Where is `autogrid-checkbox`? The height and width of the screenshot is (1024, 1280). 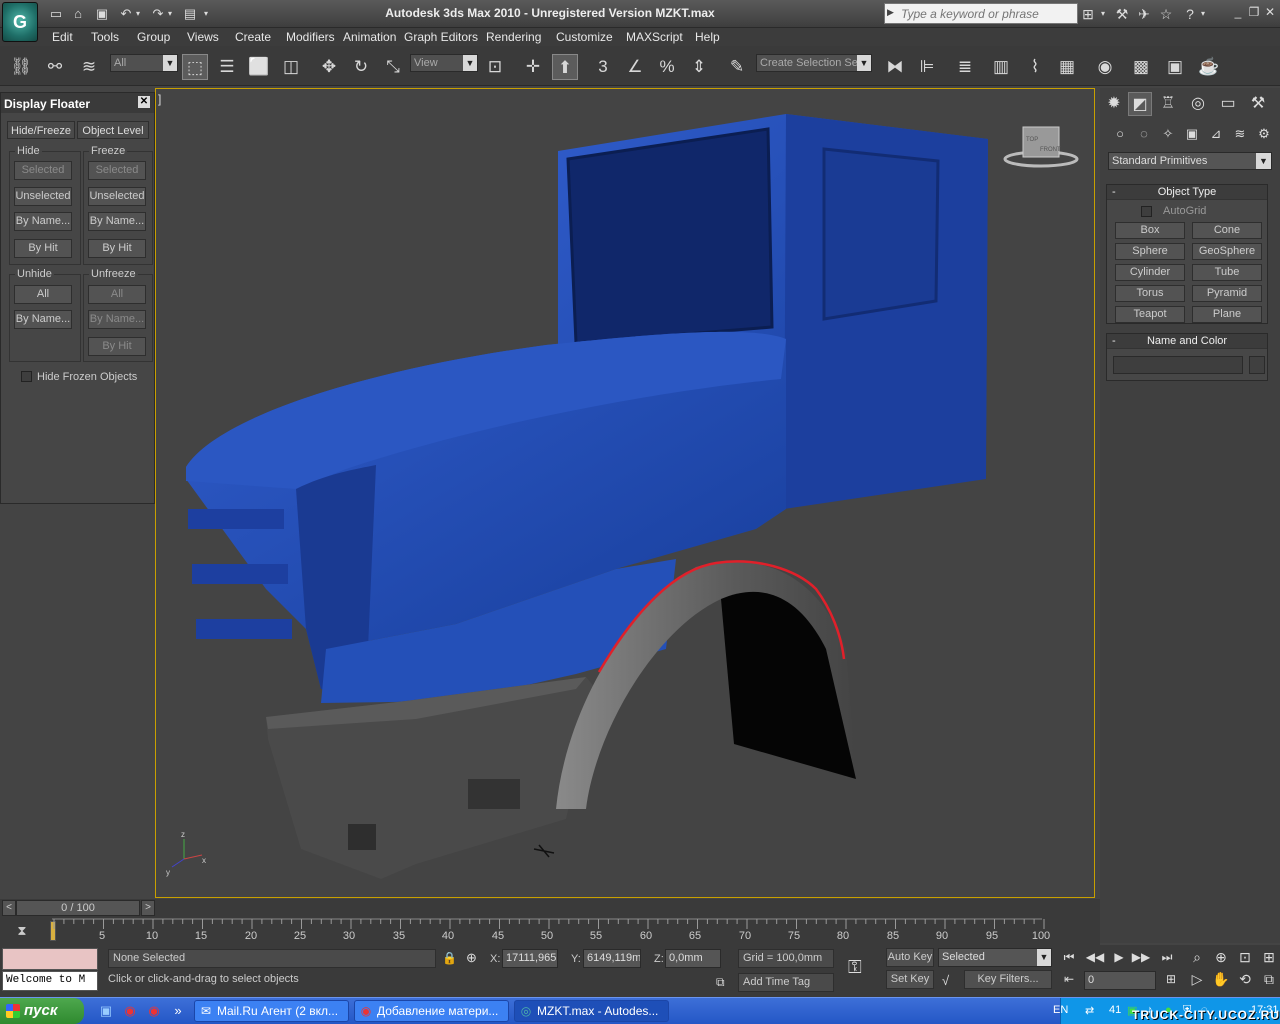 autogrid-checkbox is located at coordinates (1146, 211).